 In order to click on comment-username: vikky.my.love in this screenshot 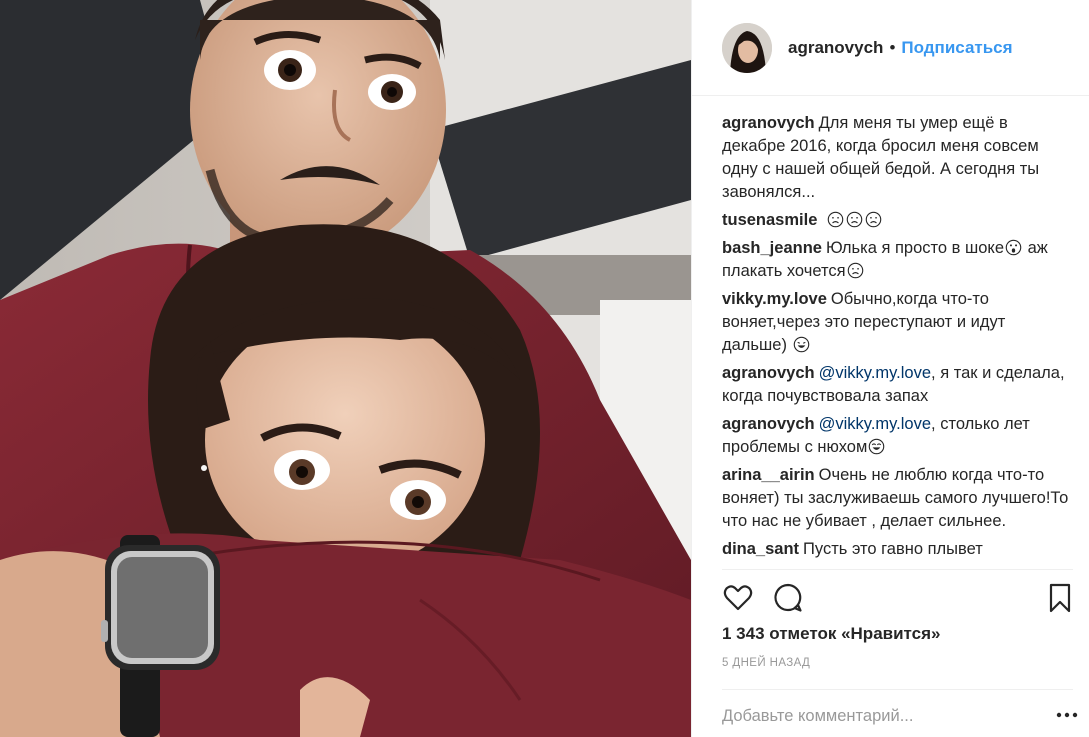, I will do `click(774, 299)`.